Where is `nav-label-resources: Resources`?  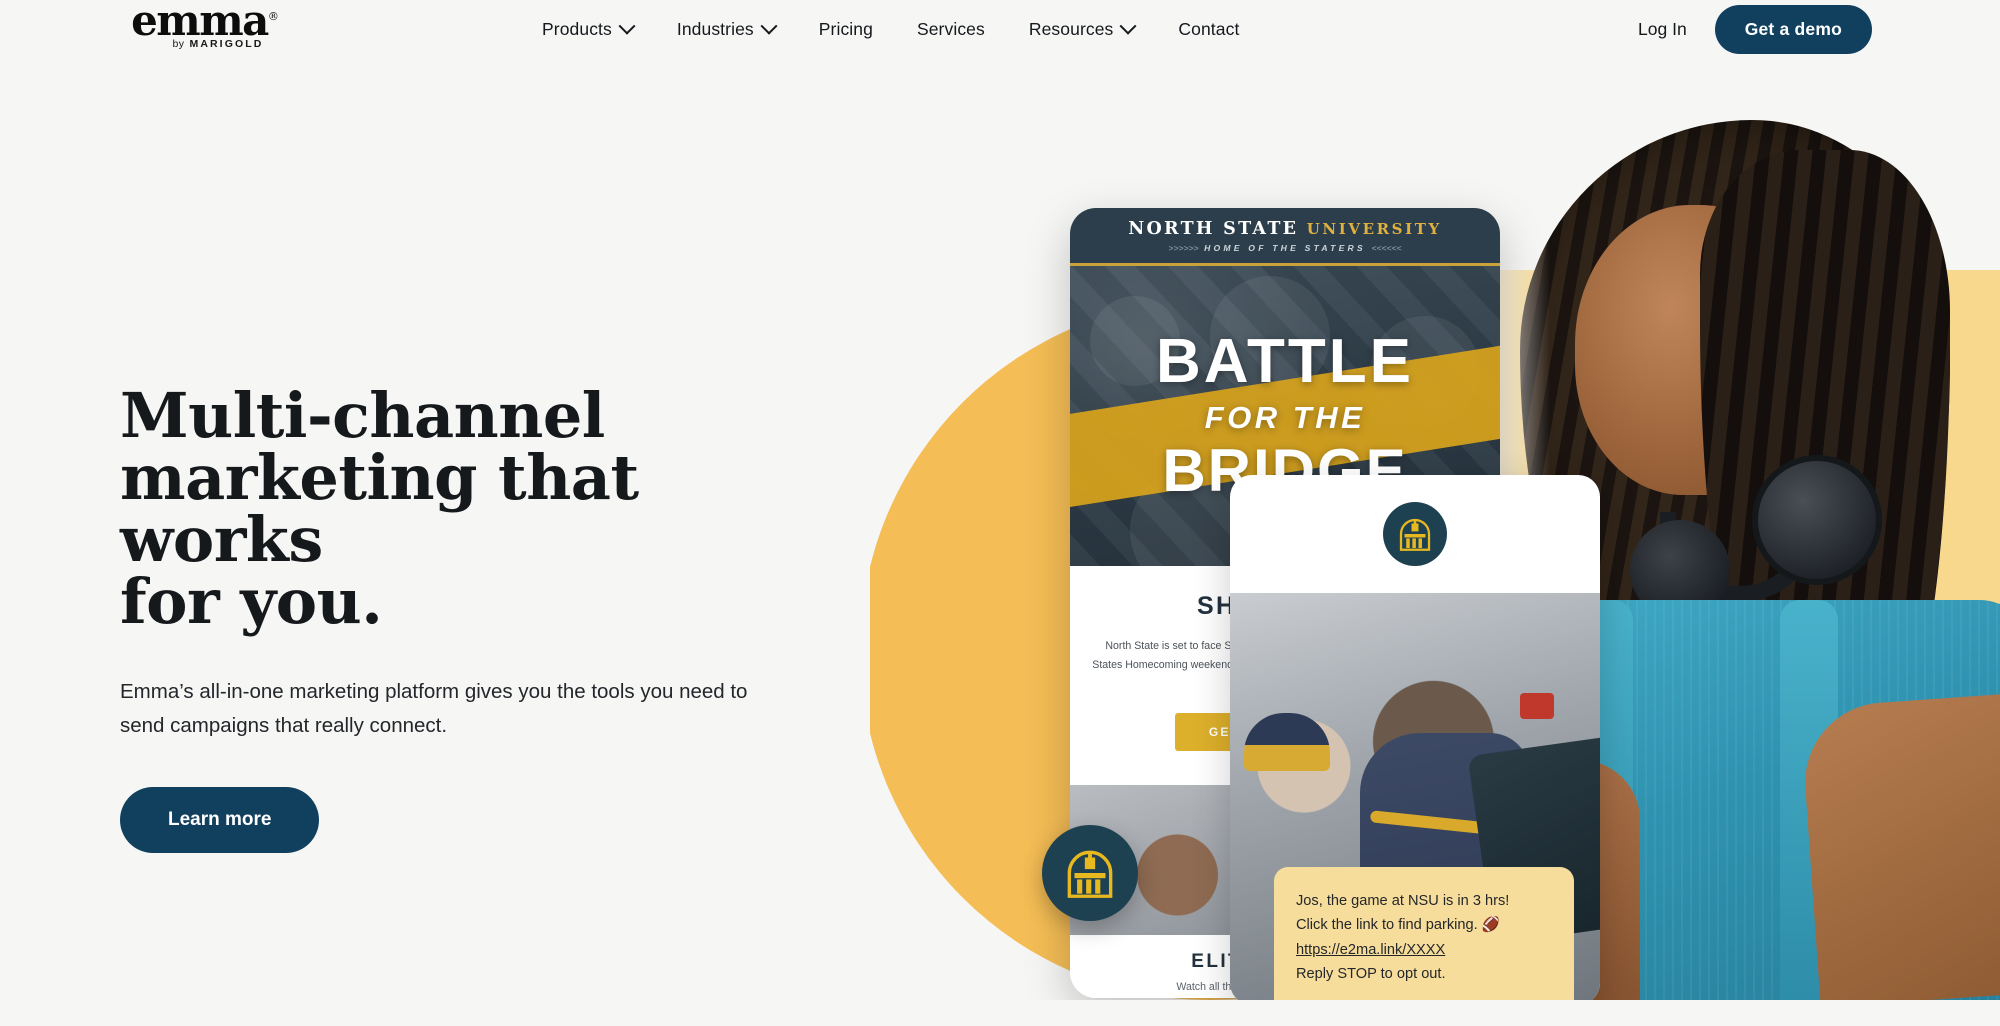 nav-label-resources: Resources is located at coordinates (1071, 28).